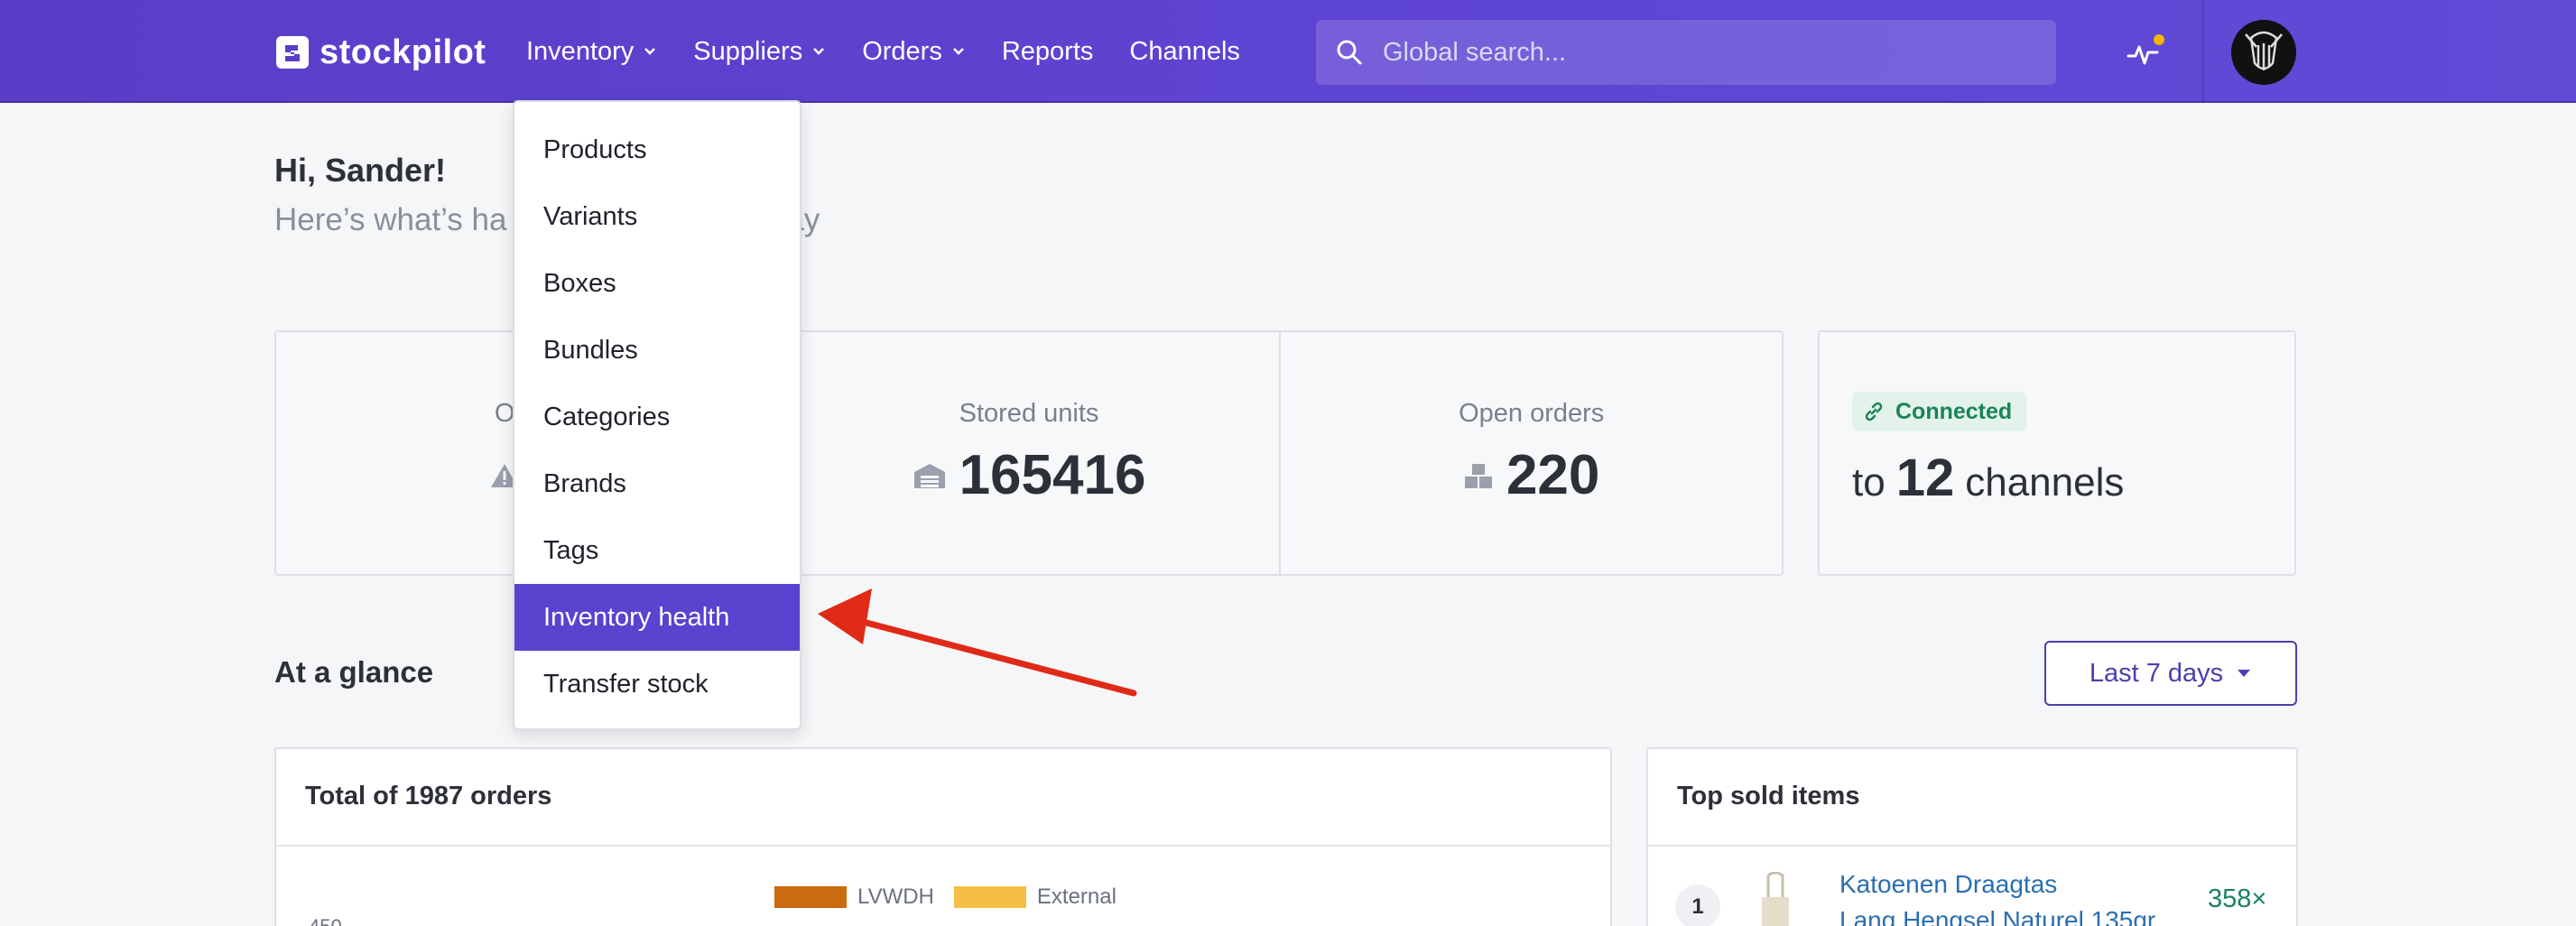 The width and height of the screenshot is (2576, 926). Describe the element at coordinates (657, 283) in the screenshot. I see `menu-item-boxes: Boxes` at that location.